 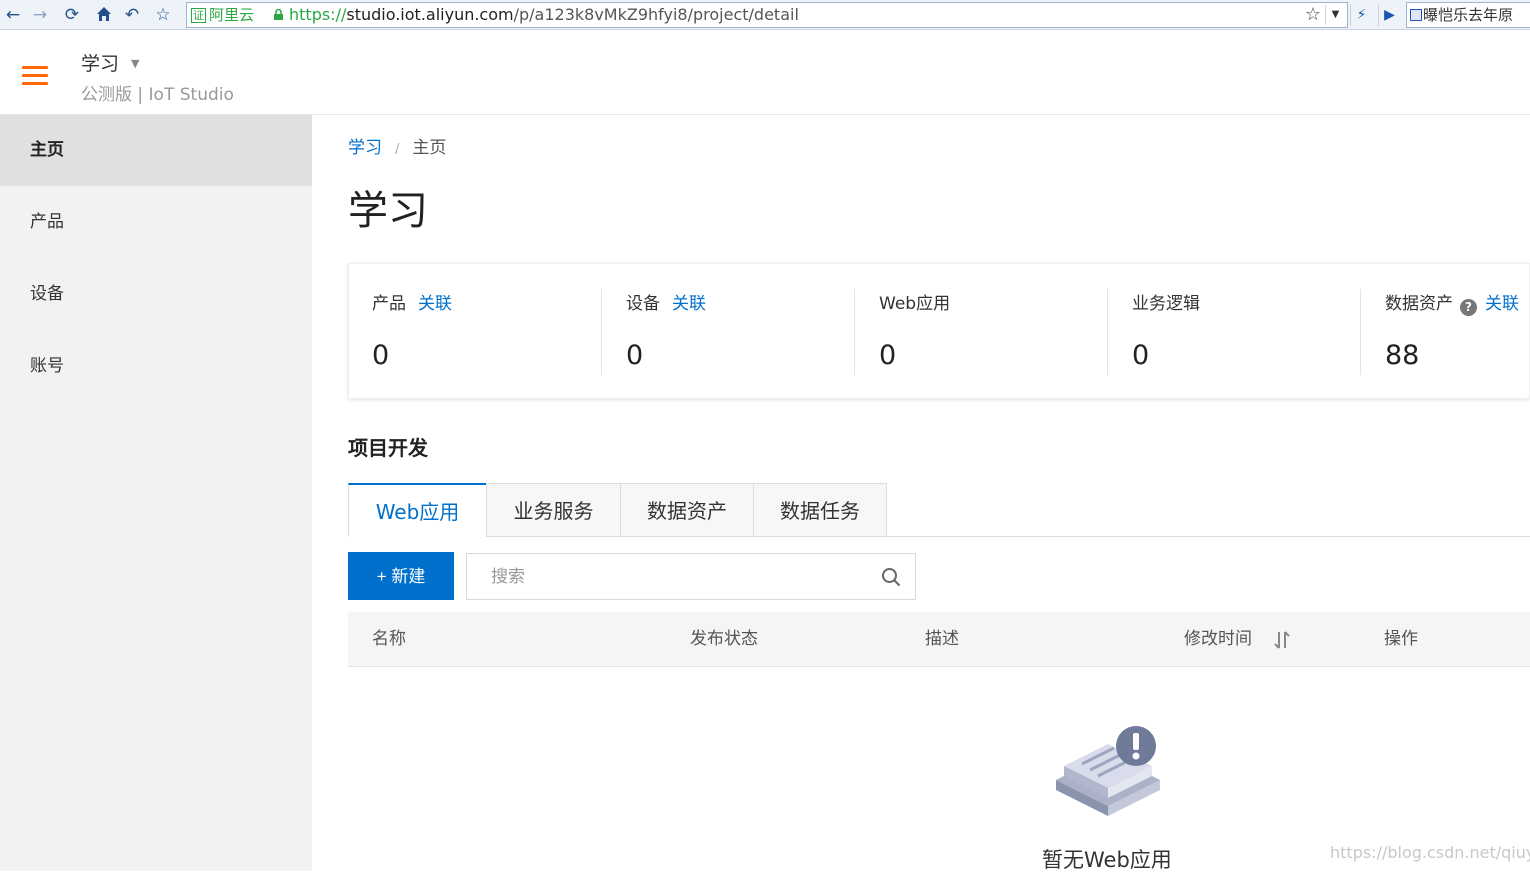 What do you see at coordinates (100, 64) in the screenshot?
I see `project-name: 学习` at bounding box center [100, 64].